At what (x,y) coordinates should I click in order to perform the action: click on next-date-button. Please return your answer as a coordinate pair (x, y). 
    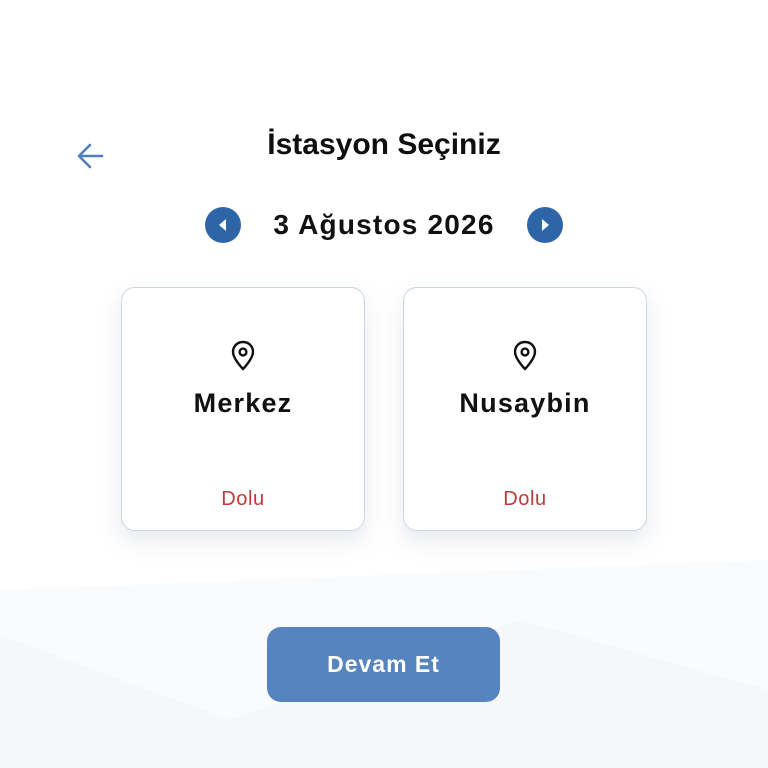
    Looking at the image, I should click on (544, 225).